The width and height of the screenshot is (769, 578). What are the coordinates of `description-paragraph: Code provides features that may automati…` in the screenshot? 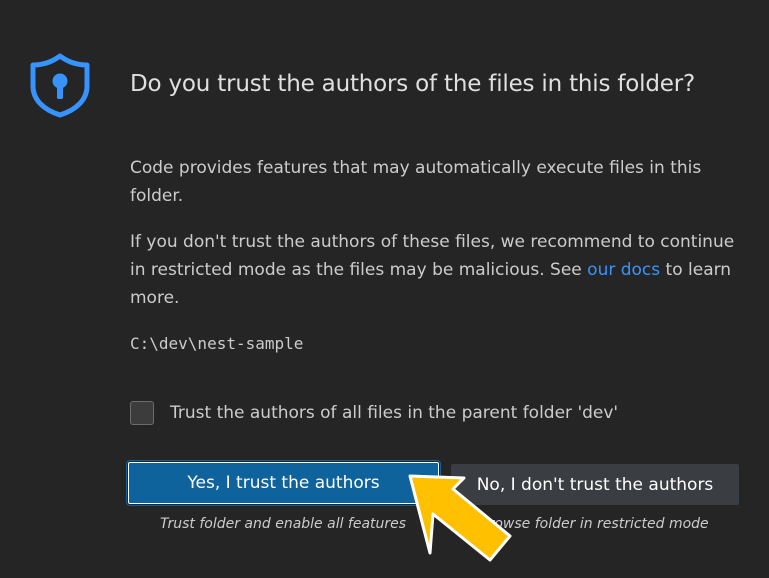 It's located at (416, 182).